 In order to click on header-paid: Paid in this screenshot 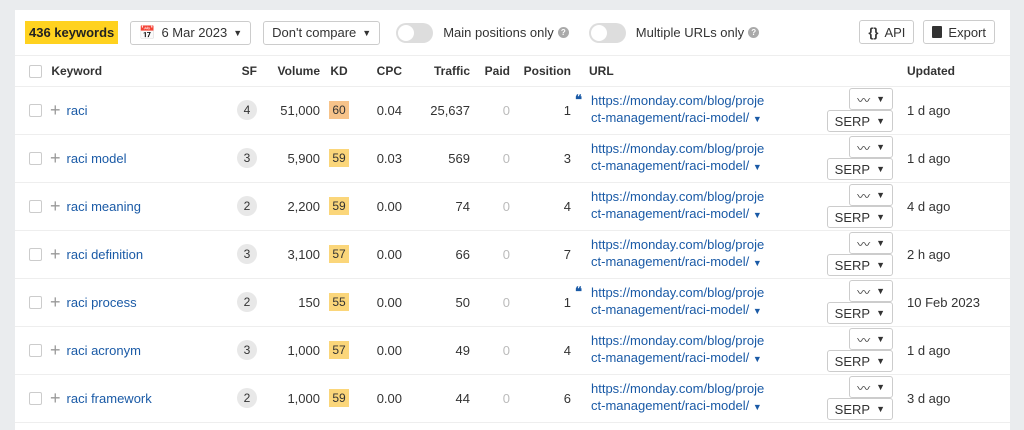, I will do `click(494, 71)`.